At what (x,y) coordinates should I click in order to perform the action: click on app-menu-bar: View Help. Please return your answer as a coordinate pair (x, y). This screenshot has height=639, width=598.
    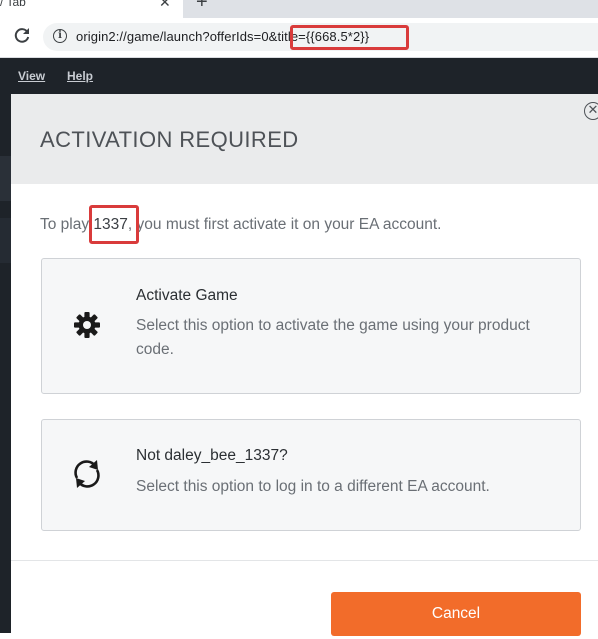
    Looking at the image, I should click on (299, 76).